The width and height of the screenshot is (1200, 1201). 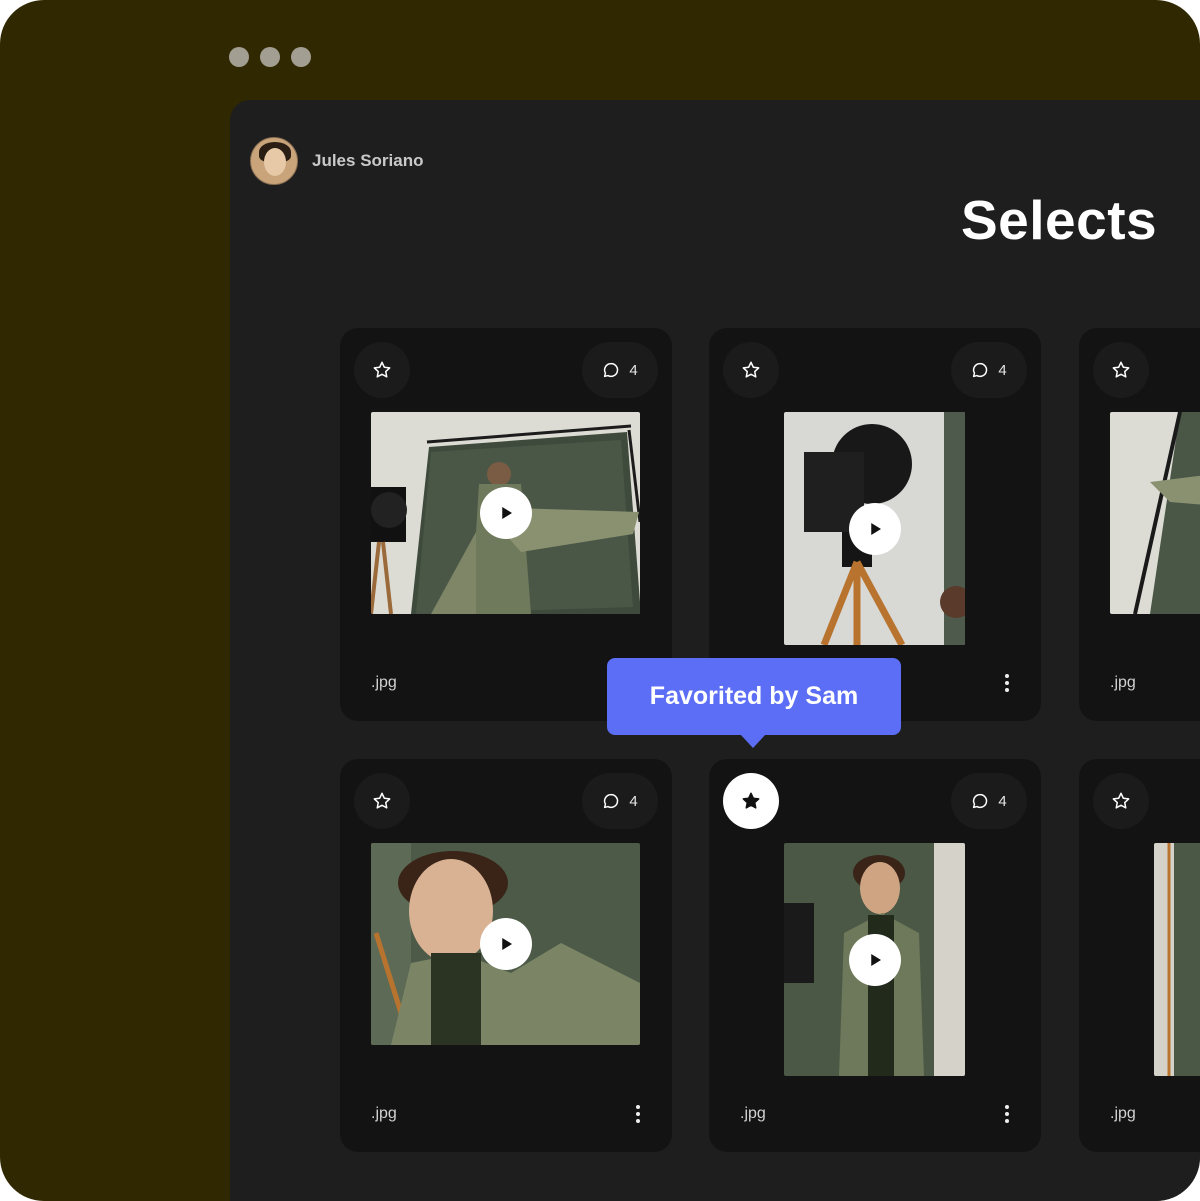 I want to click on page-title: Selects, so click(x=1059, y=220).